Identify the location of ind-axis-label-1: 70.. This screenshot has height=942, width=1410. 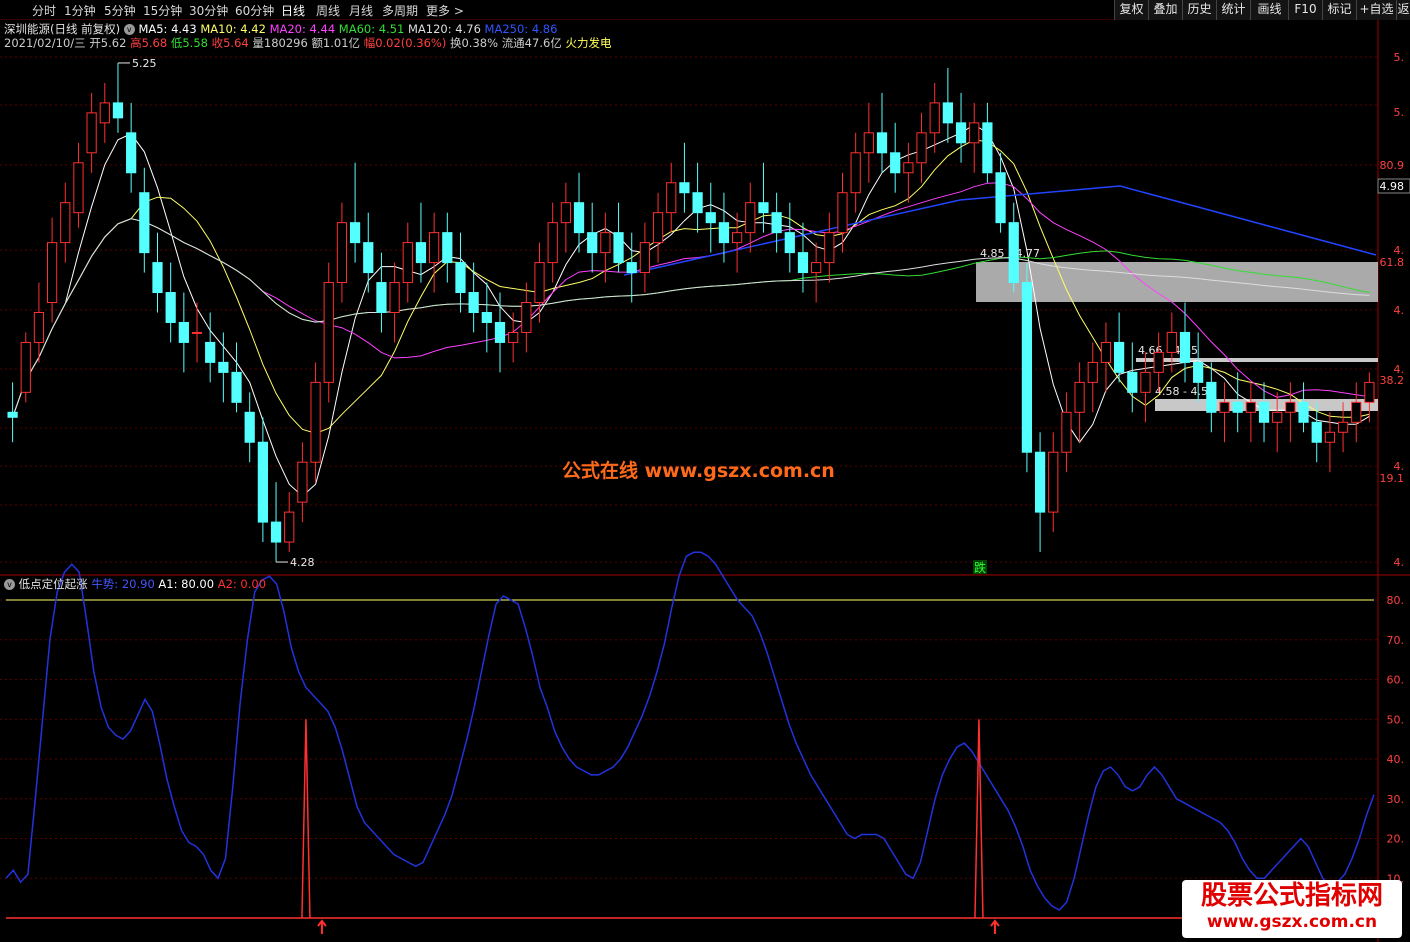
(1396, 640).